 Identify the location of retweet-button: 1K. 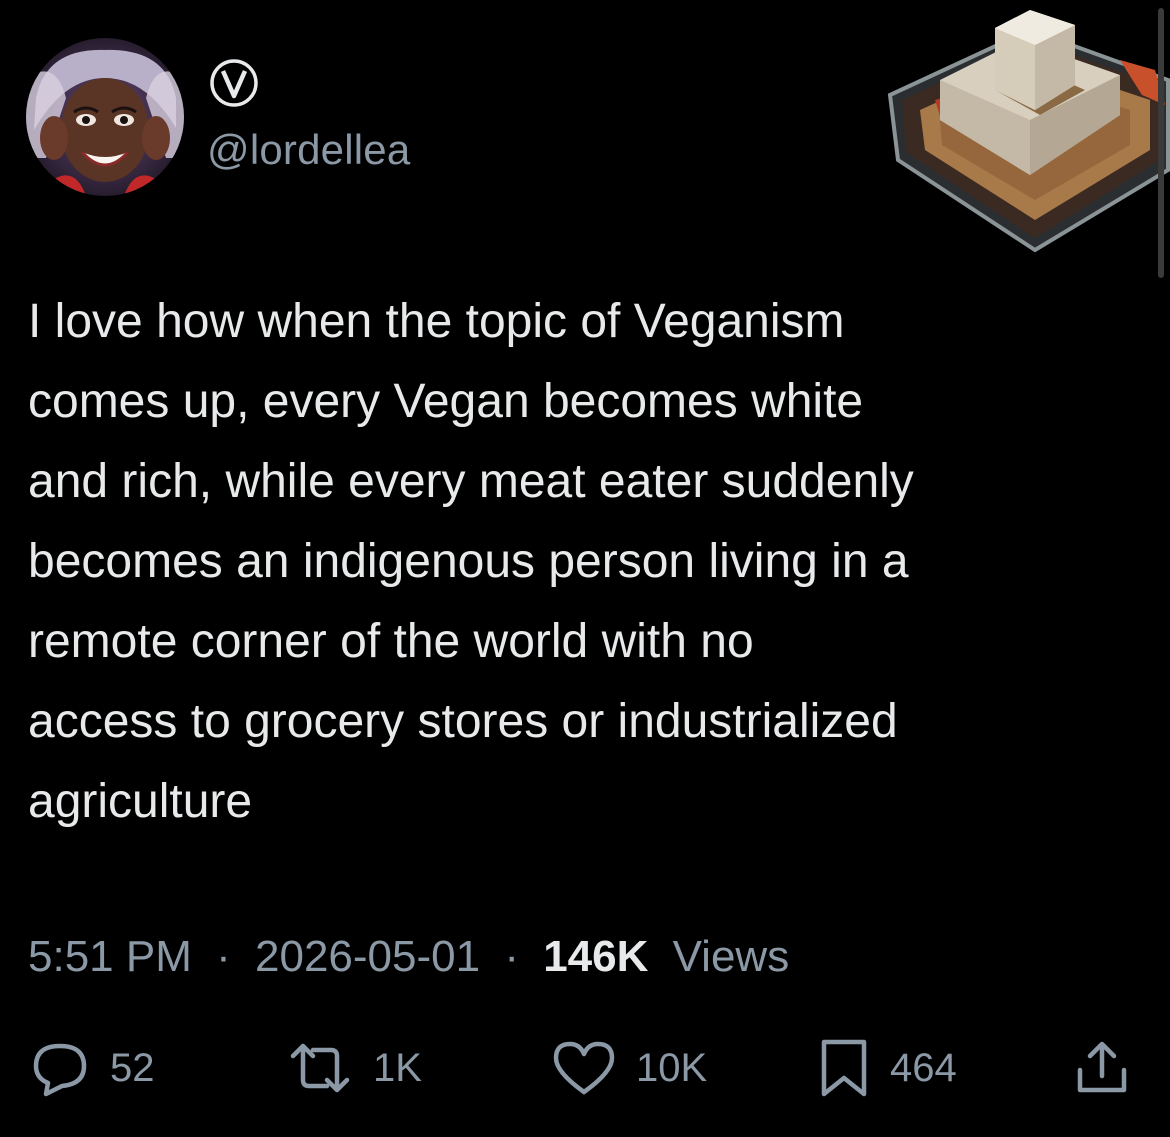
(353, 1068).